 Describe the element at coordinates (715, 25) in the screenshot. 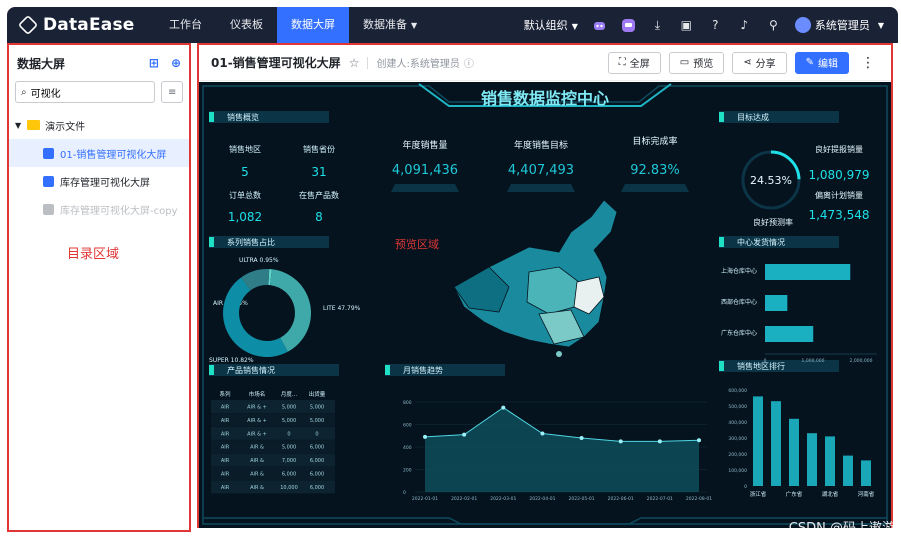

I see `help-icon: ?` at that location.